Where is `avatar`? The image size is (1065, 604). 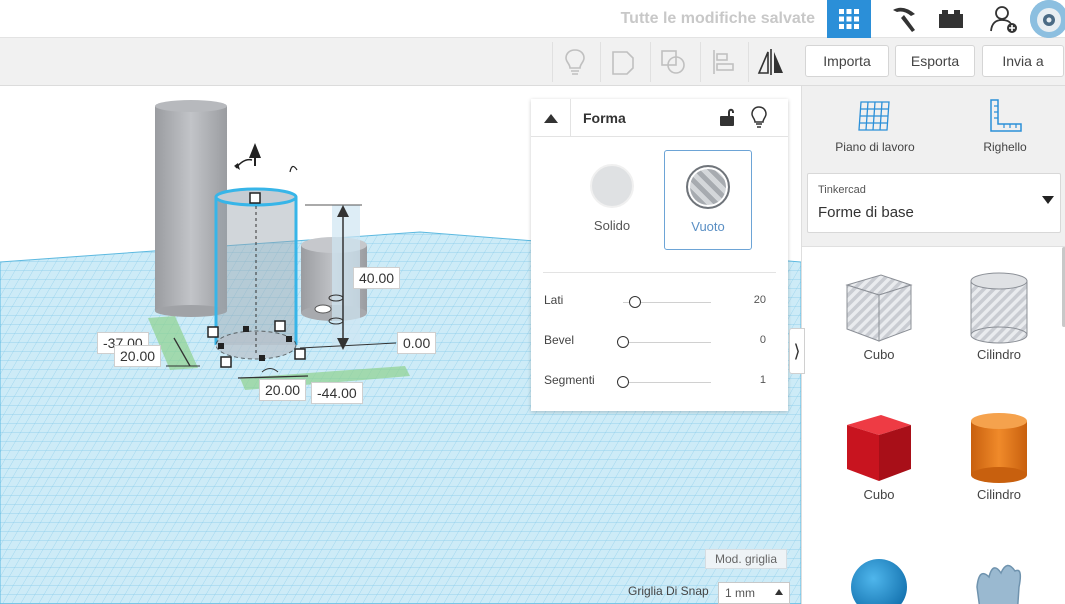
avatar is located at coordinates (1047, 19).